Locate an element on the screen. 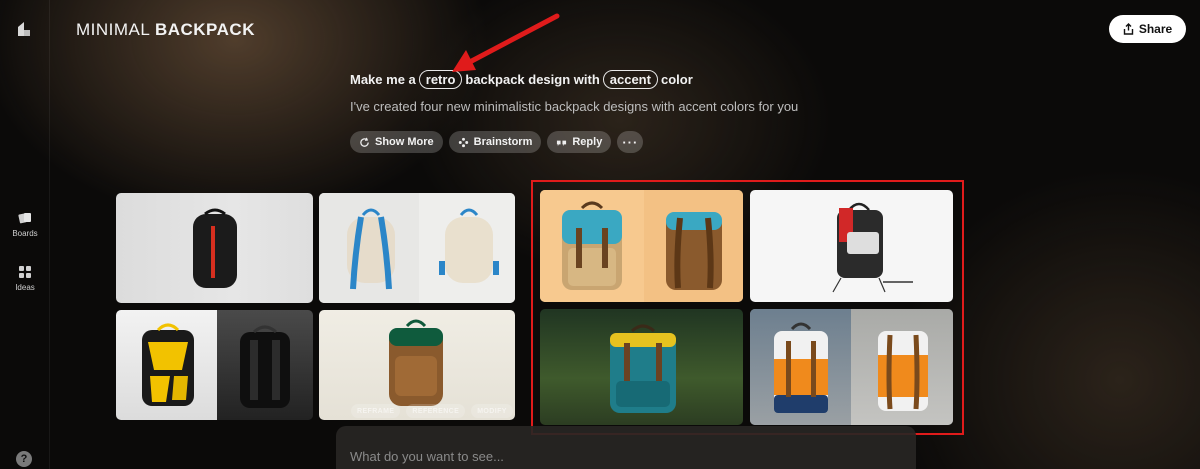 Image resolution: width=1200 pixels, height=469 pixels. reference-button: REFERENCE is located at coordinates (436, 411).